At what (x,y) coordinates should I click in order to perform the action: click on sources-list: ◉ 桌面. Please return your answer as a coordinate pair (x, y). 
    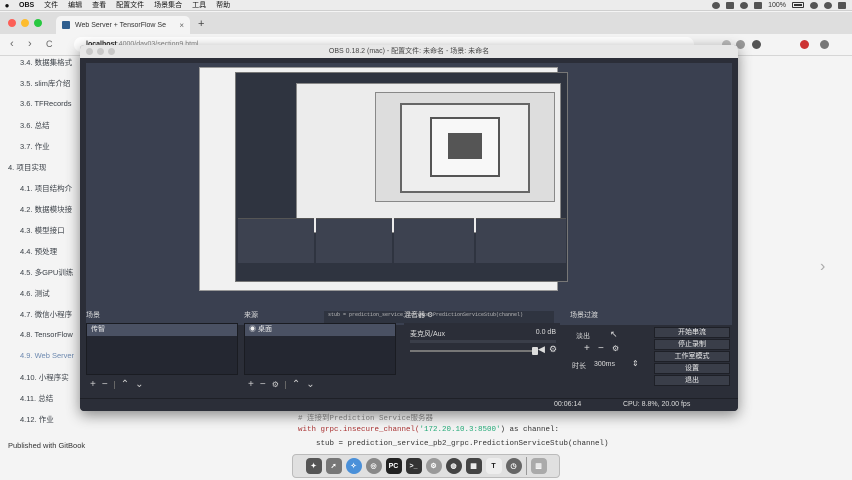
    Looking at the image, I should click on (320, 349).